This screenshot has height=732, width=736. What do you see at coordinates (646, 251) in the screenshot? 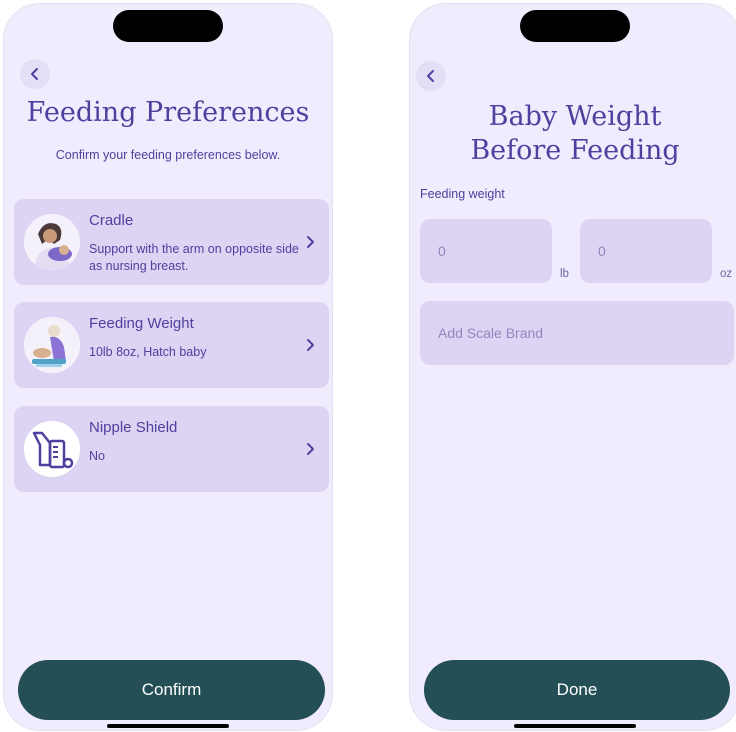
I see `ounces-input` at bounding box center [646, 251].